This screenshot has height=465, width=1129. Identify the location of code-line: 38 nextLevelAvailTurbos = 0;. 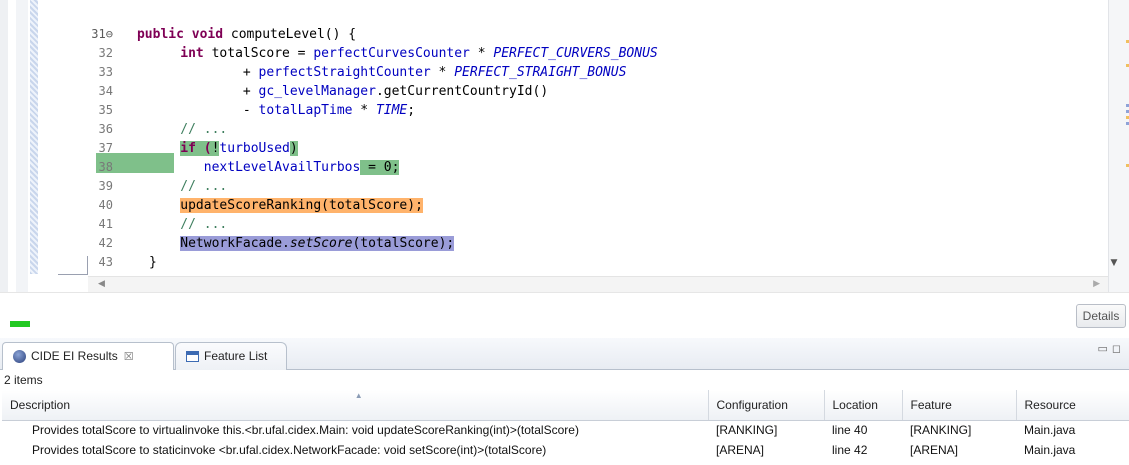
(348, 157).